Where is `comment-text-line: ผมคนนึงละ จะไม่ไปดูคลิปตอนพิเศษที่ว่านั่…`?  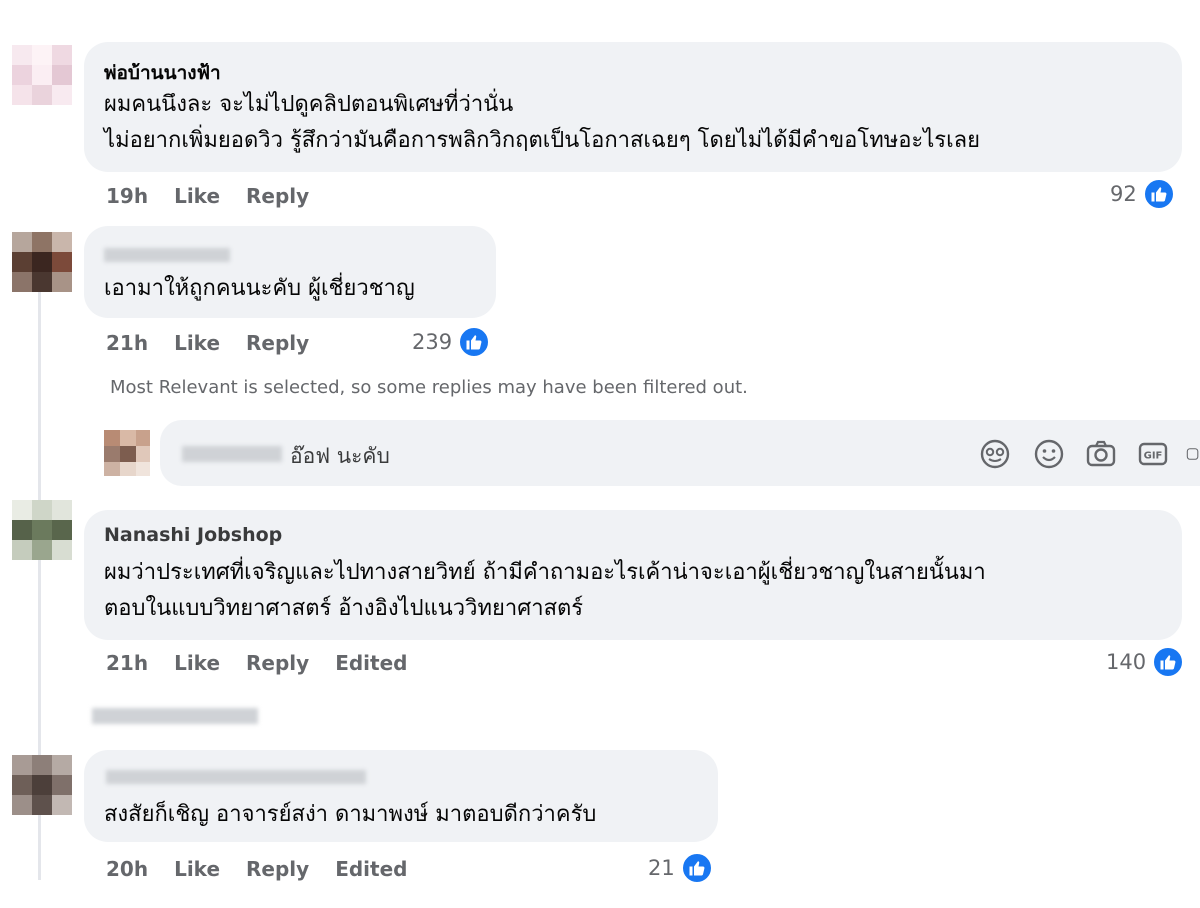
comment-text-line: ผมคนนึงละ จะไม่ไปดูคลิปตอนพิเศษที่ว่านั่… is located at coordinates (309, 104).